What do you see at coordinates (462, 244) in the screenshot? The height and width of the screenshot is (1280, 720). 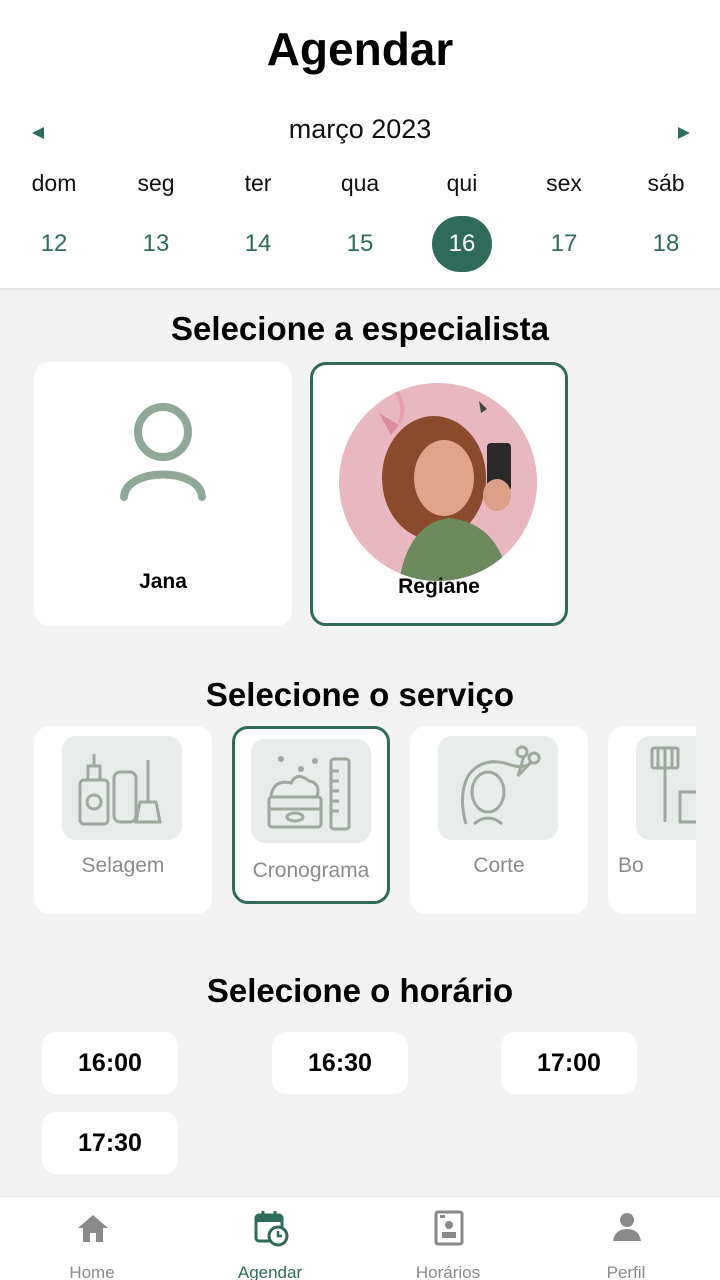 I see `day-16-selected: 16` at bounding box center [462, 244].